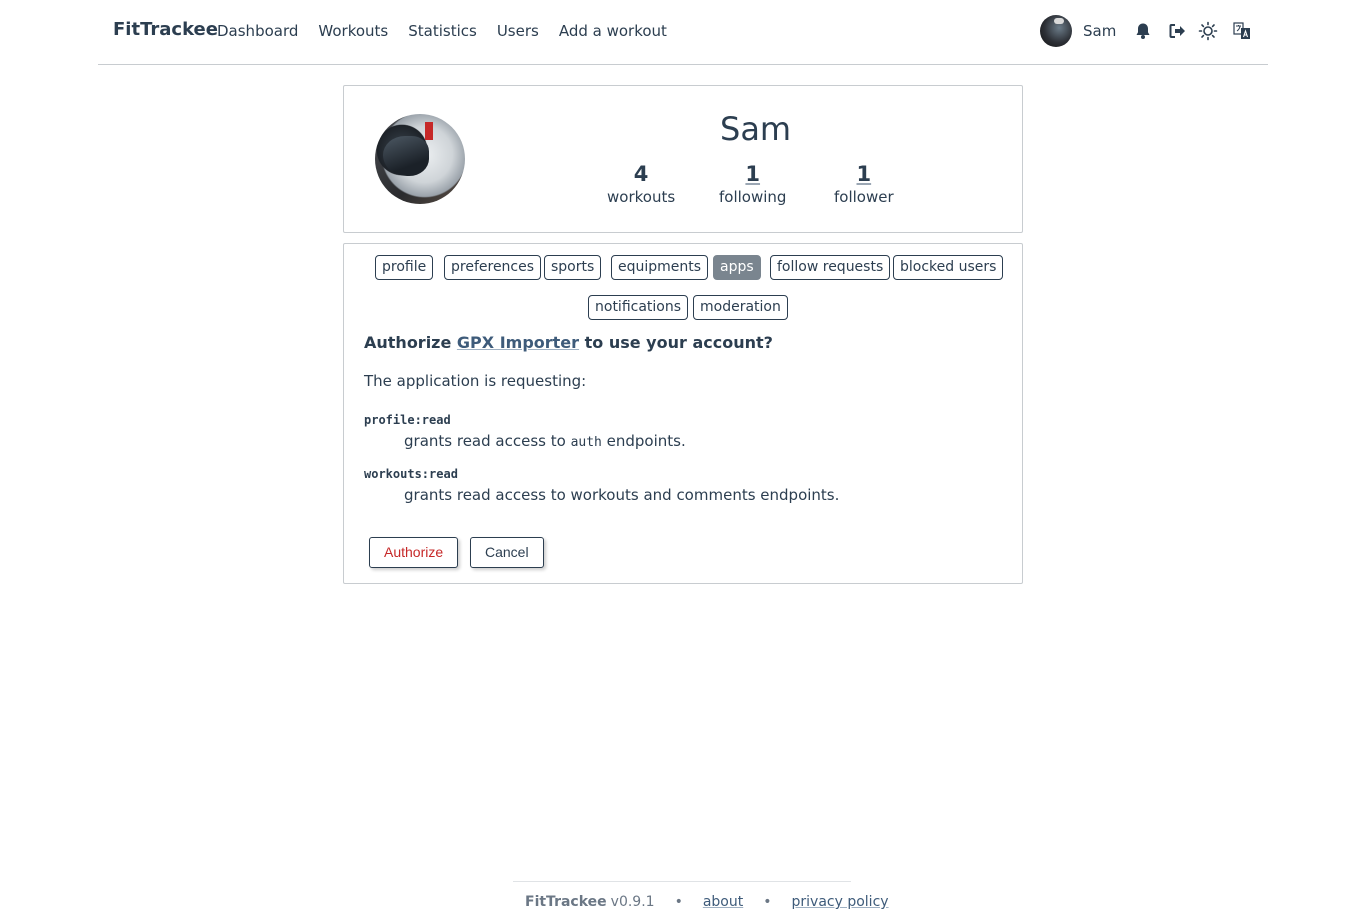 This screenshot has width=1366, height=921. What do you see at coordinates (646, 441) in the screenshot?
I see `scope-desc-profile-read-suffix: endpoints.` at bounding box center [646, 441].